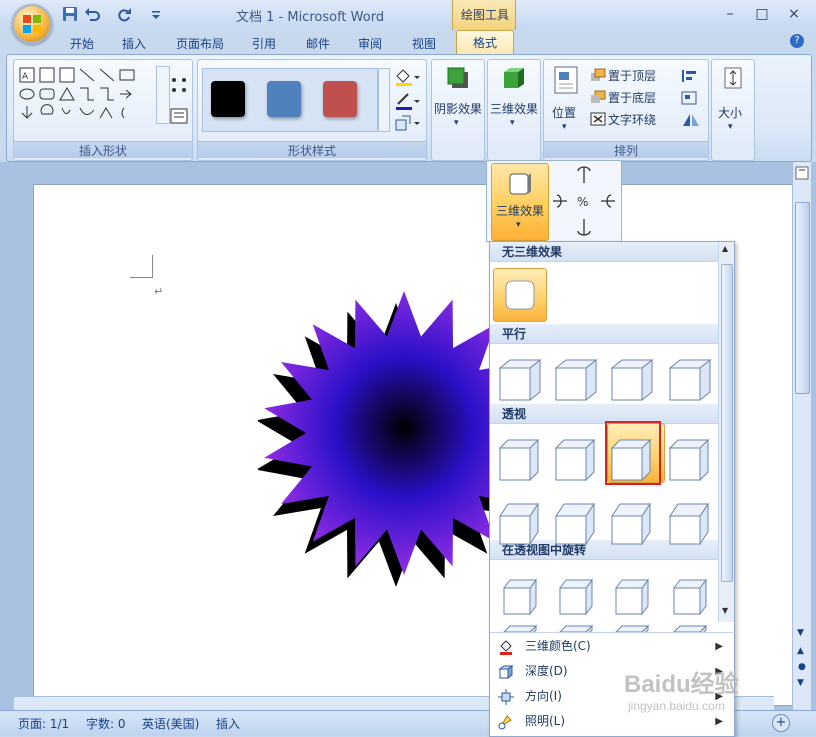  Describe the element at coordinates (179, 85) in the screenshot. I see `edit-shape-icon` at that location.